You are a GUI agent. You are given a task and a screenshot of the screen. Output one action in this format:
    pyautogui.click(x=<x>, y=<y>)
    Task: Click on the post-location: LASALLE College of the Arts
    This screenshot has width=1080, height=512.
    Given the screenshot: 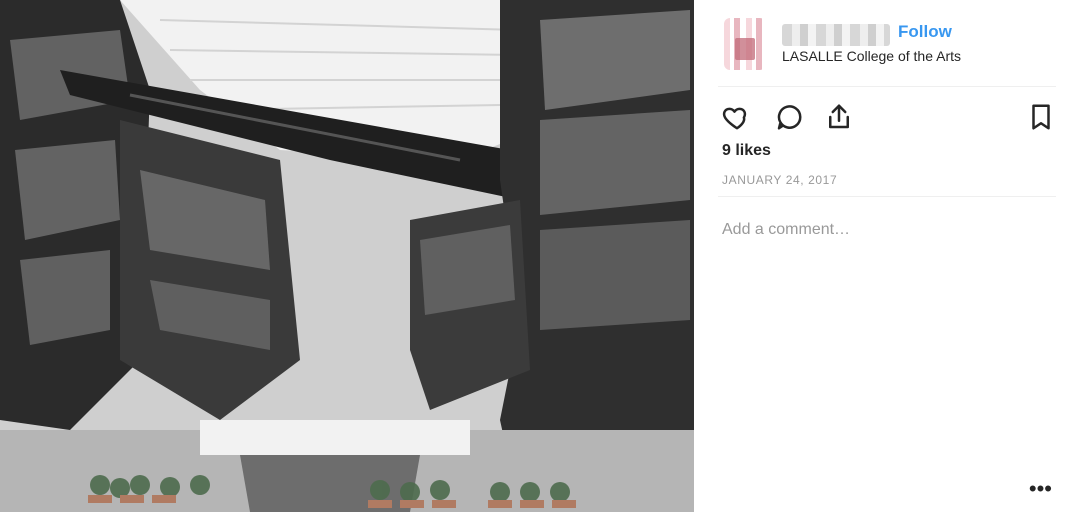 What is the action you would take?
    pyautogui.click(x=871, y=56)
    